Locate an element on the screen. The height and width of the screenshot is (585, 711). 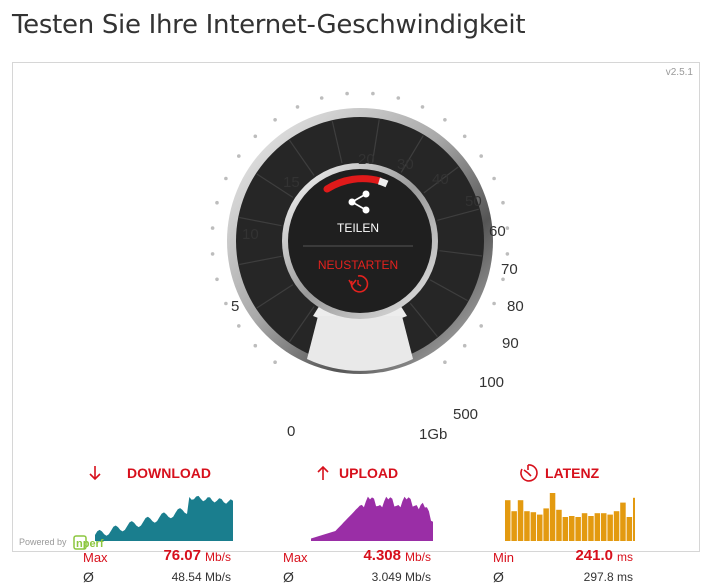
gauge-label: 5 is located at coordinates (235, 306).